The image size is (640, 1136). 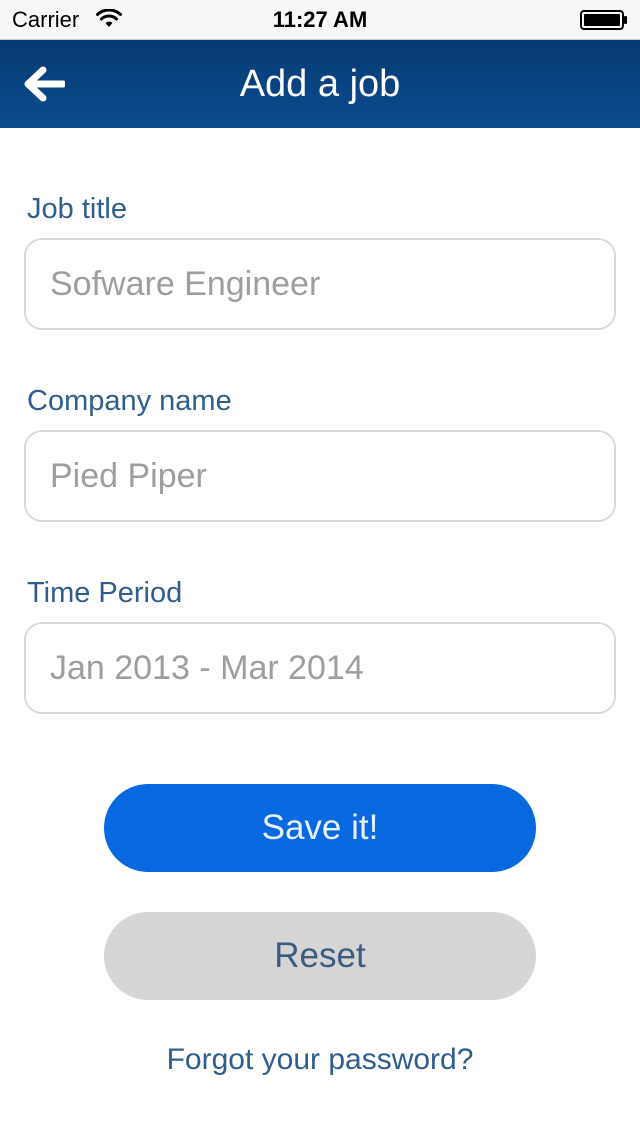 I want to click on status-time: 11:27 AM, so click(x=320, y=19).